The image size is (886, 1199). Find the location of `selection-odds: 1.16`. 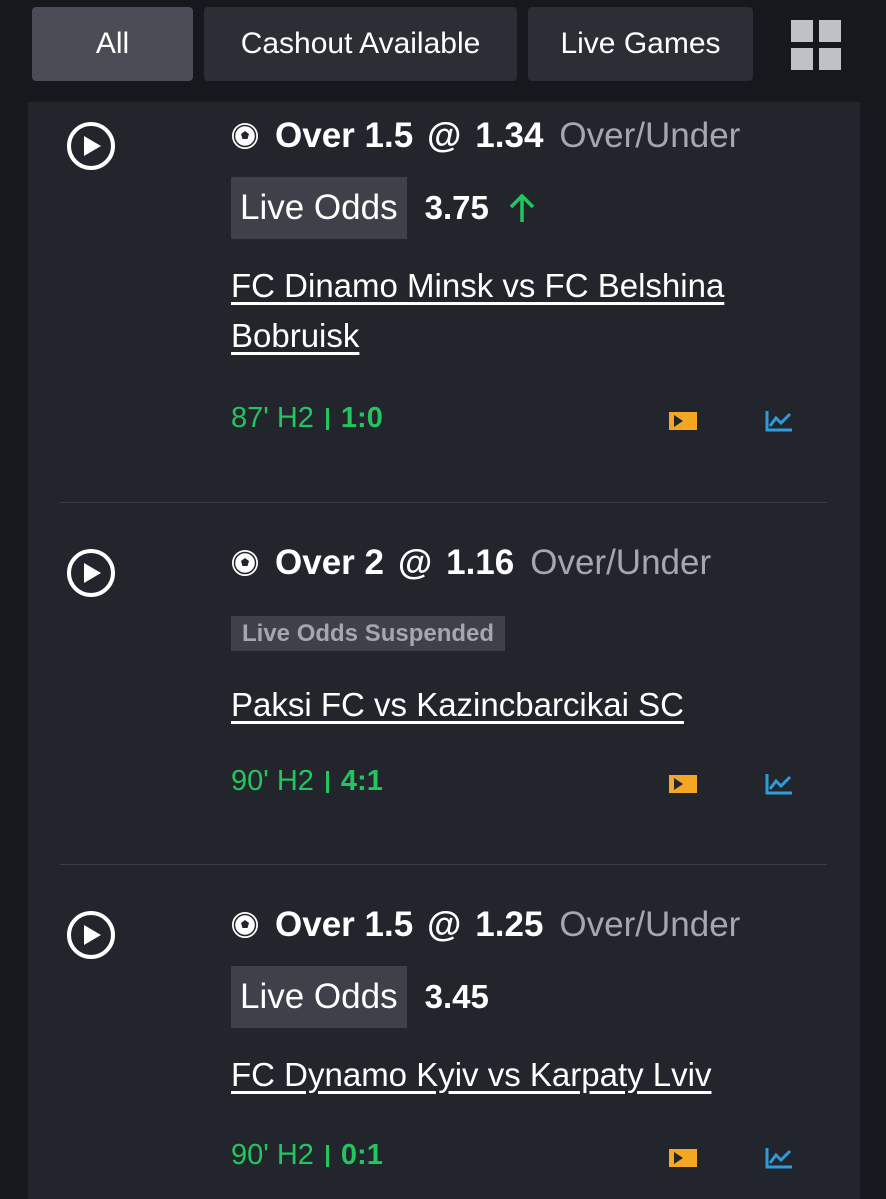

selection-odds: 1.16 is located at coordinates (480, 562).